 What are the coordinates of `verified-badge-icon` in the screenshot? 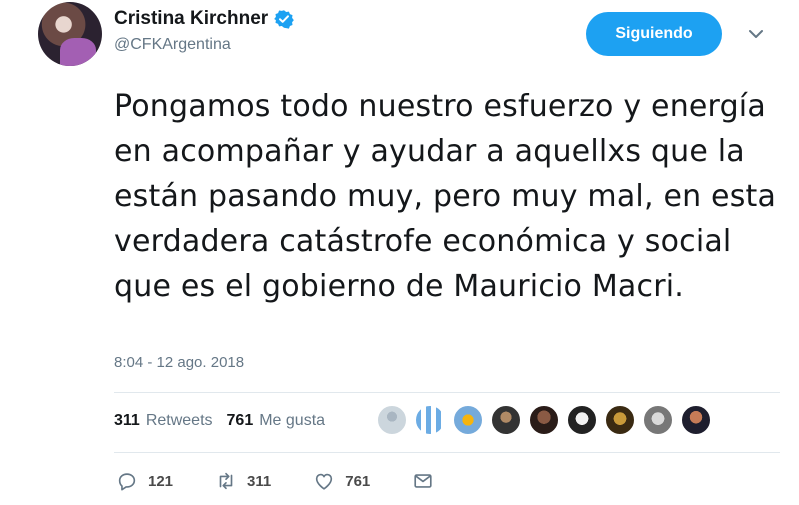 It's located at (284, 19).